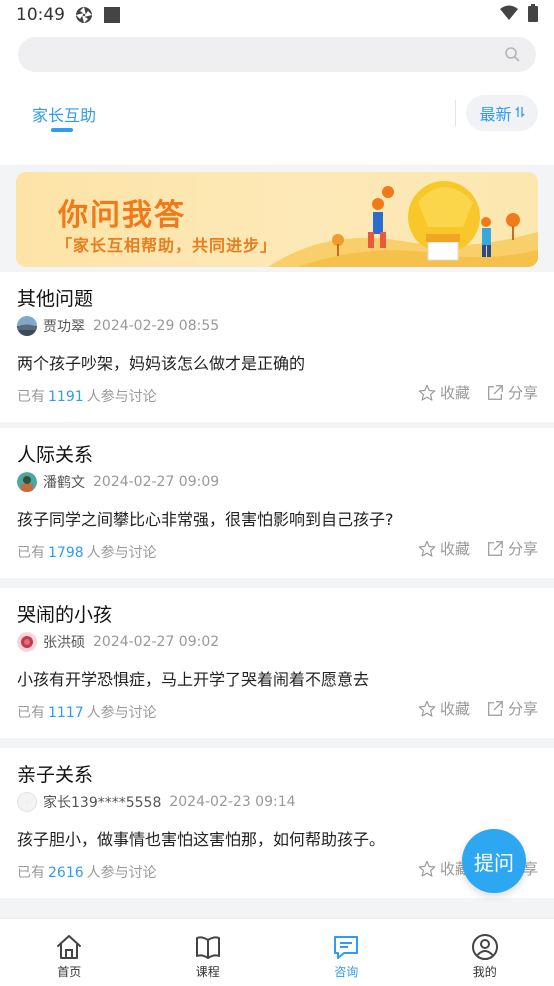 Image resolution: width=554 pixels, height=986 pixels. I want to click on ask-question-label: 提问, so click(494, 862).